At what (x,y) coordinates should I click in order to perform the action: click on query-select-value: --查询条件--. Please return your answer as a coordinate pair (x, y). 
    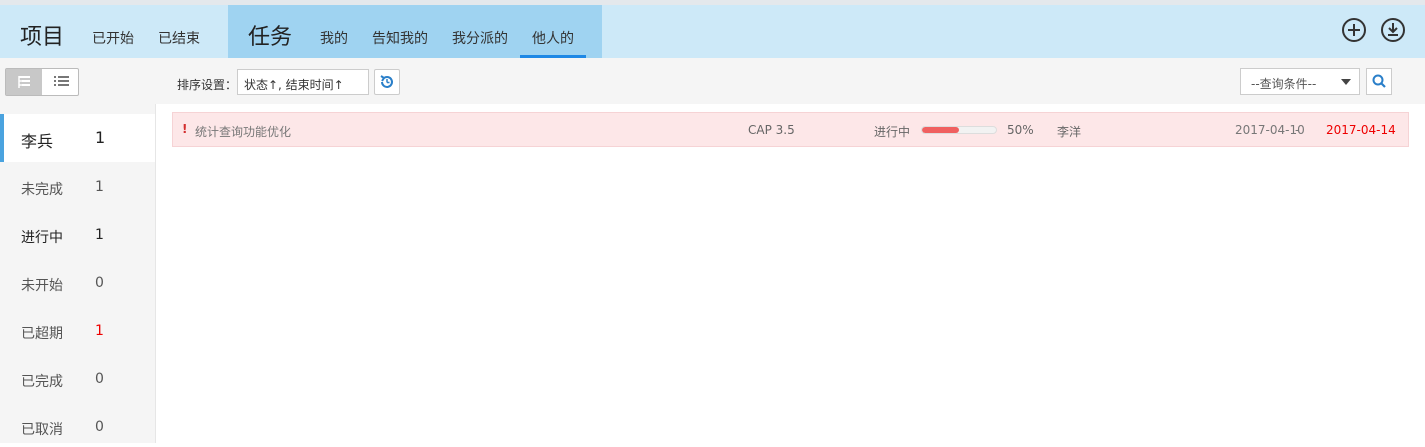
    Looking at the image, I should click on (1284, 84).